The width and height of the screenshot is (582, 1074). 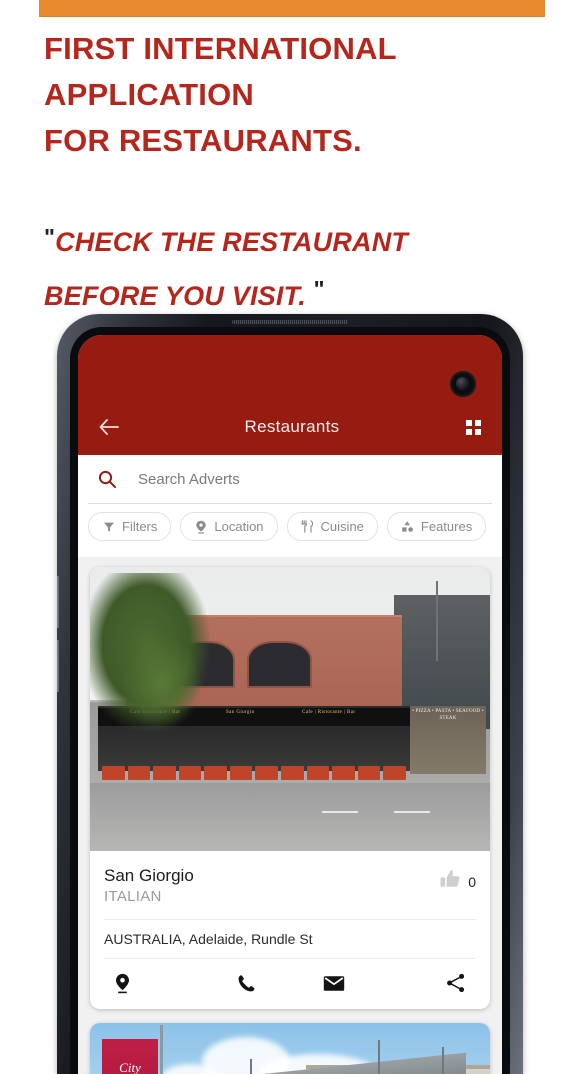 What do you see at coordinates (312, 479) in the screenshot?
I see `search-input: Search Adverts` at bounding box center [312, 479].